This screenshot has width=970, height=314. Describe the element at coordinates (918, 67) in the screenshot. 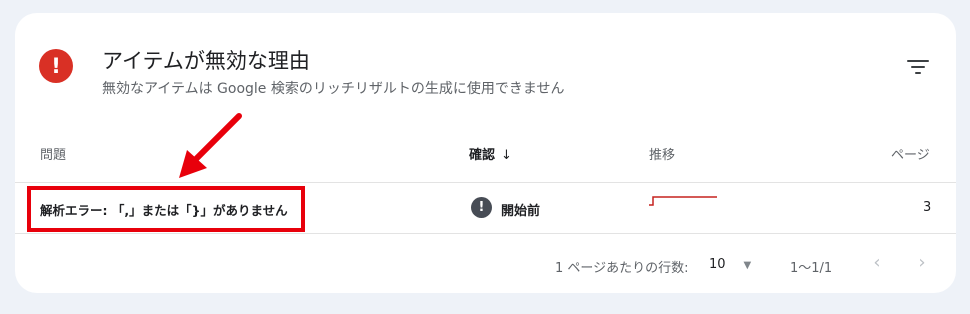

I see `filter-icon` at that location.